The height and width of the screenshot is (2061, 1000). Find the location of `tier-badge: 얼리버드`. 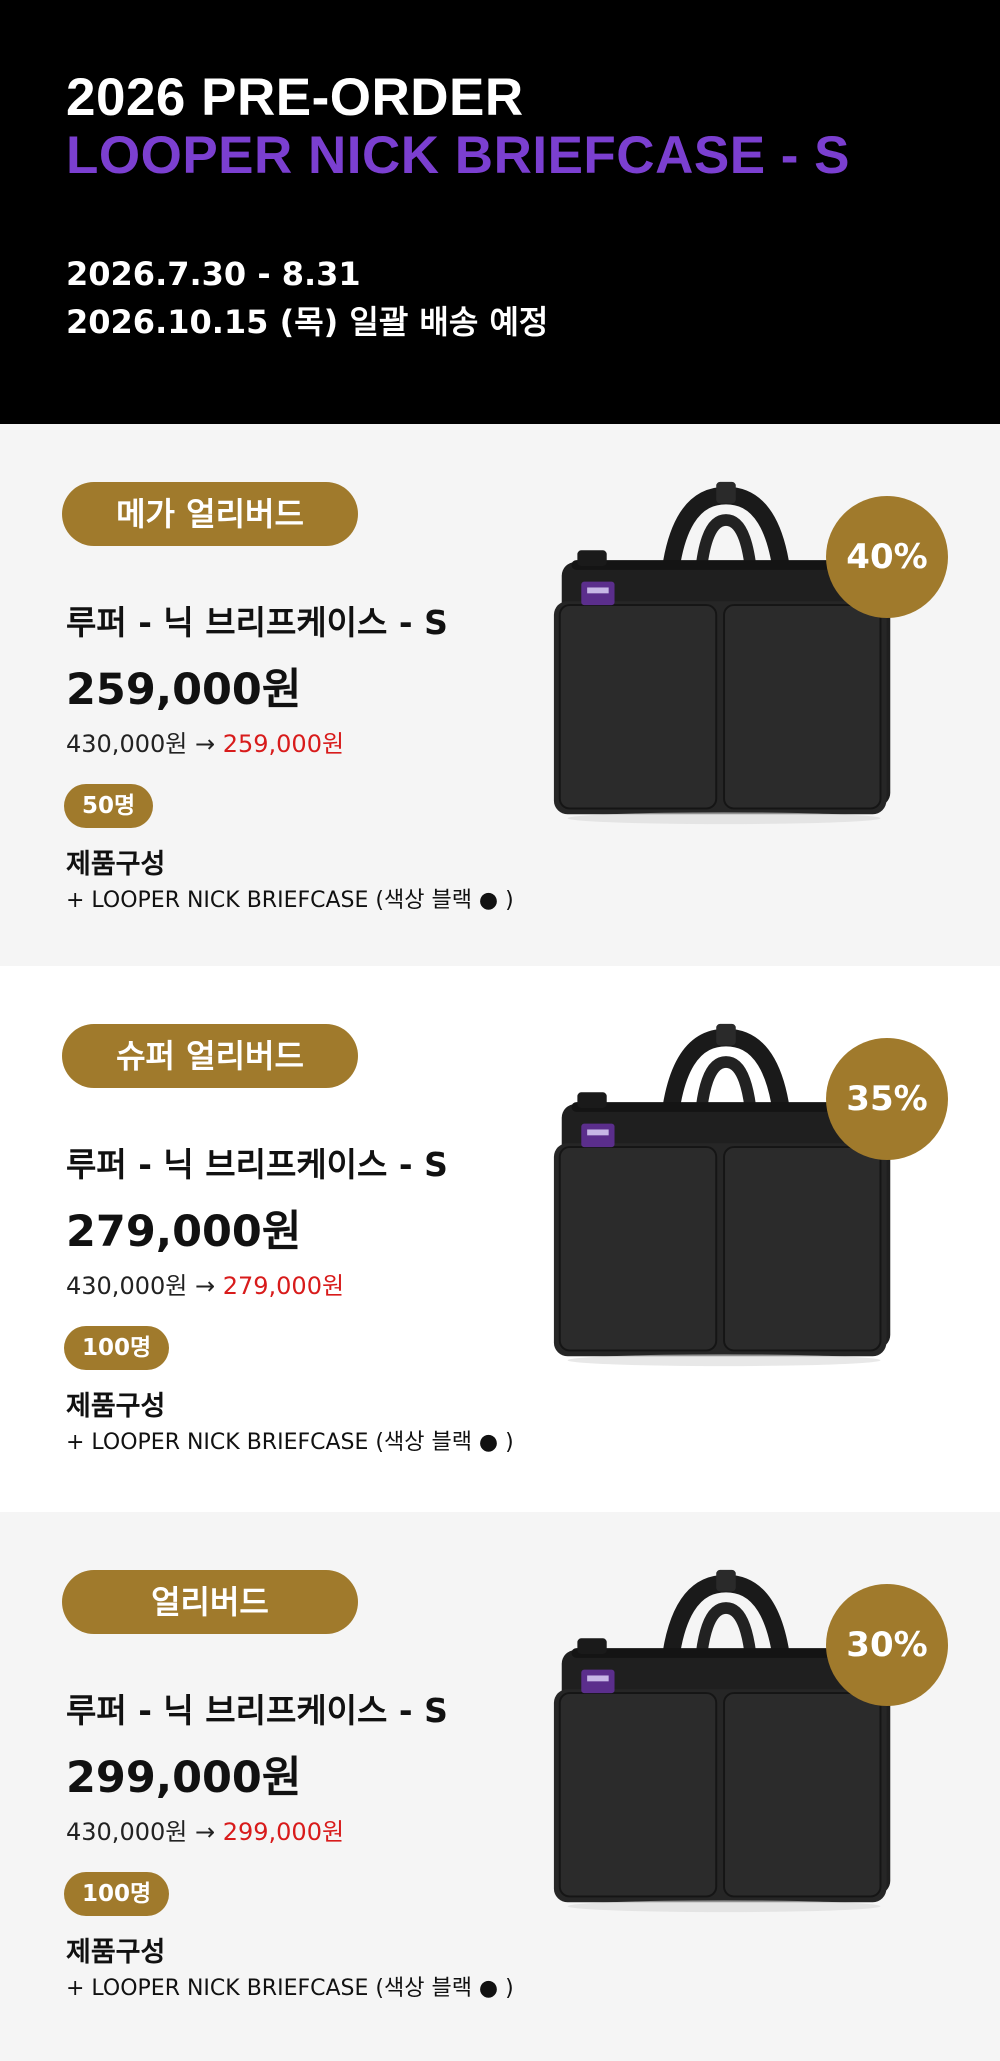

tier-badge: 얼리버드 is located at coordinates (210, 1602).